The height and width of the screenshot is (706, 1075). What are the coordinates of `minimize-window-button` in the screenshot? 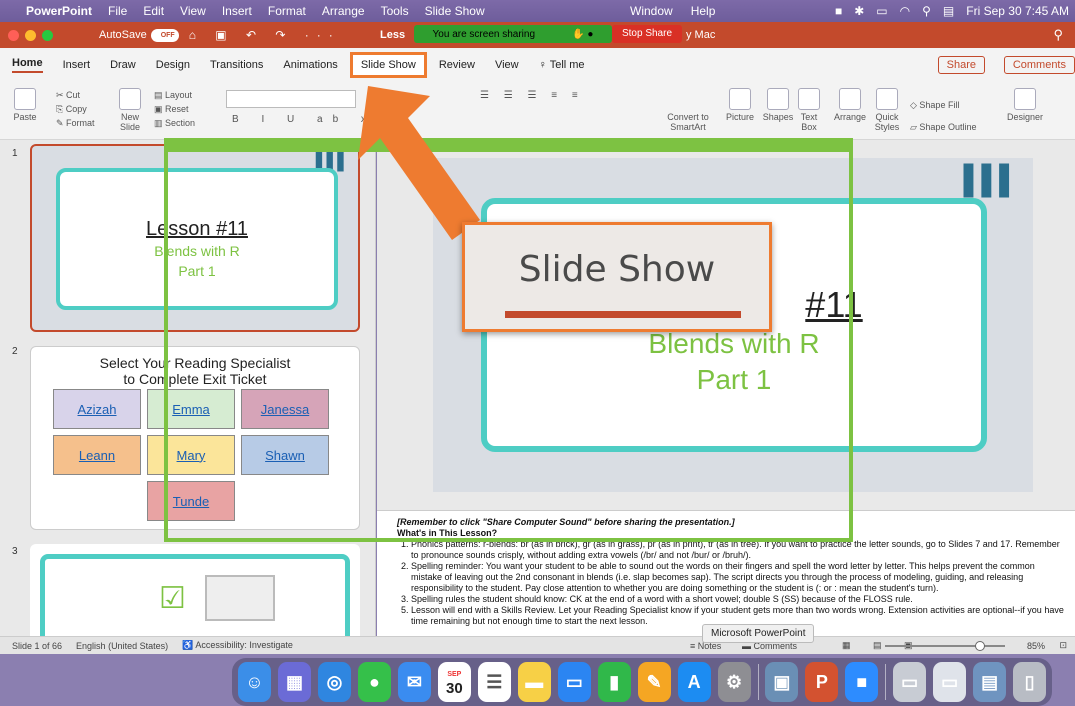 It's located at (30, 35).